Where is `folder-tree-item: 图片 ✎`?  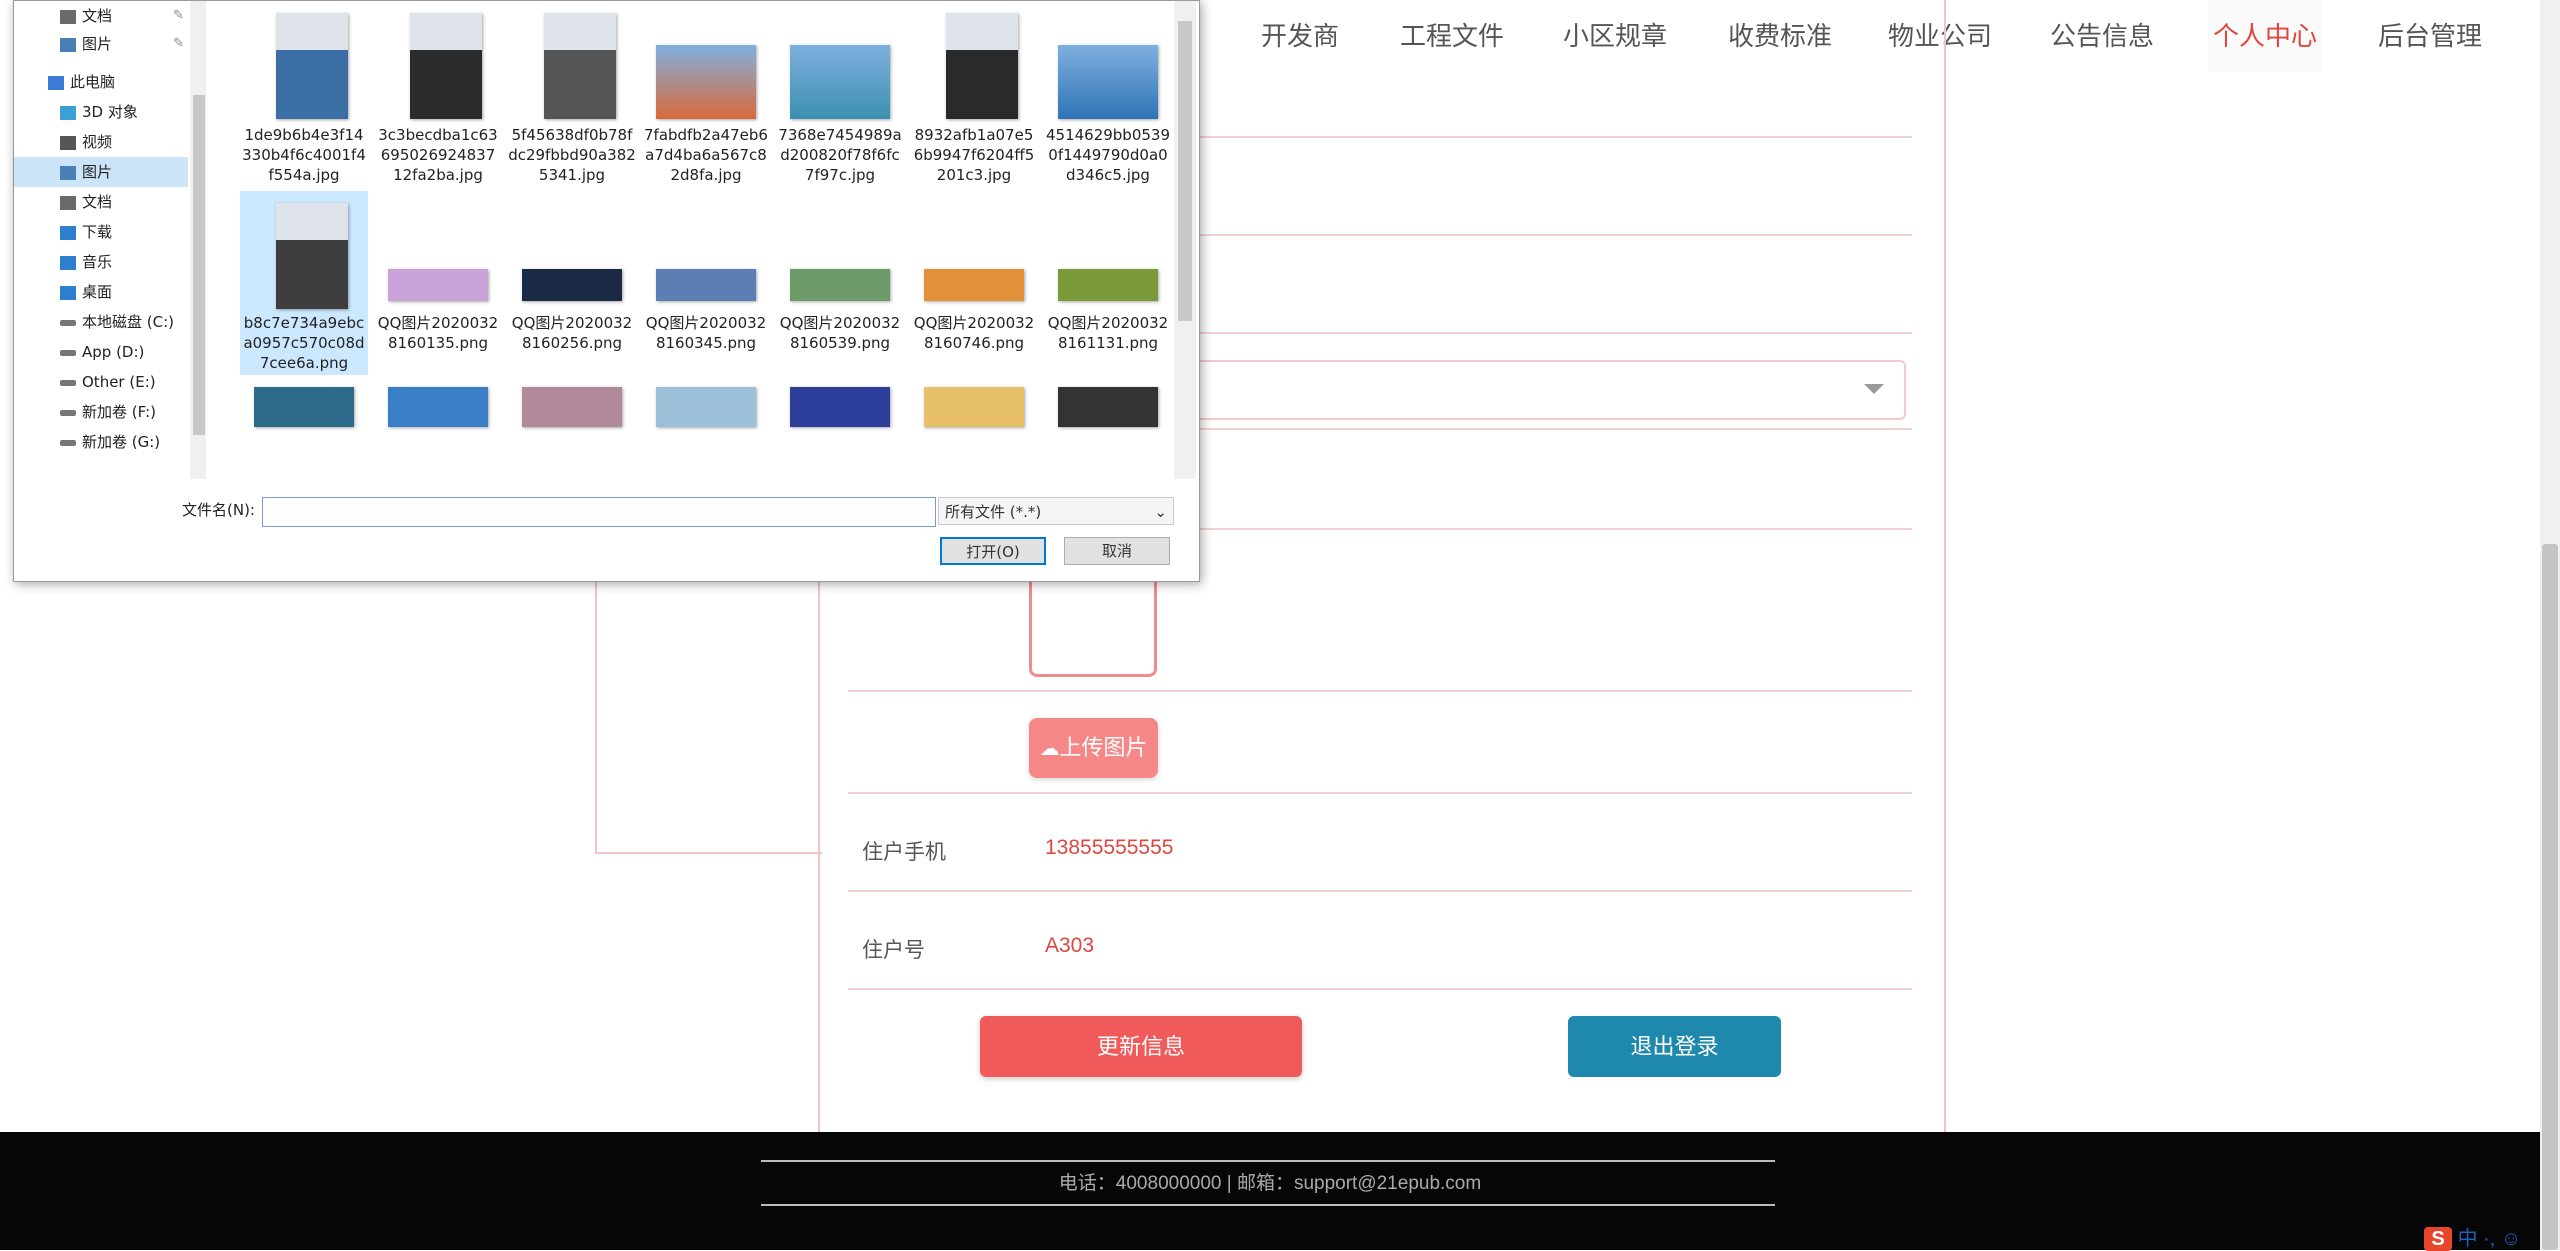 folder-tree-item: 图片 ✎ is located at coordinates (101, 44).